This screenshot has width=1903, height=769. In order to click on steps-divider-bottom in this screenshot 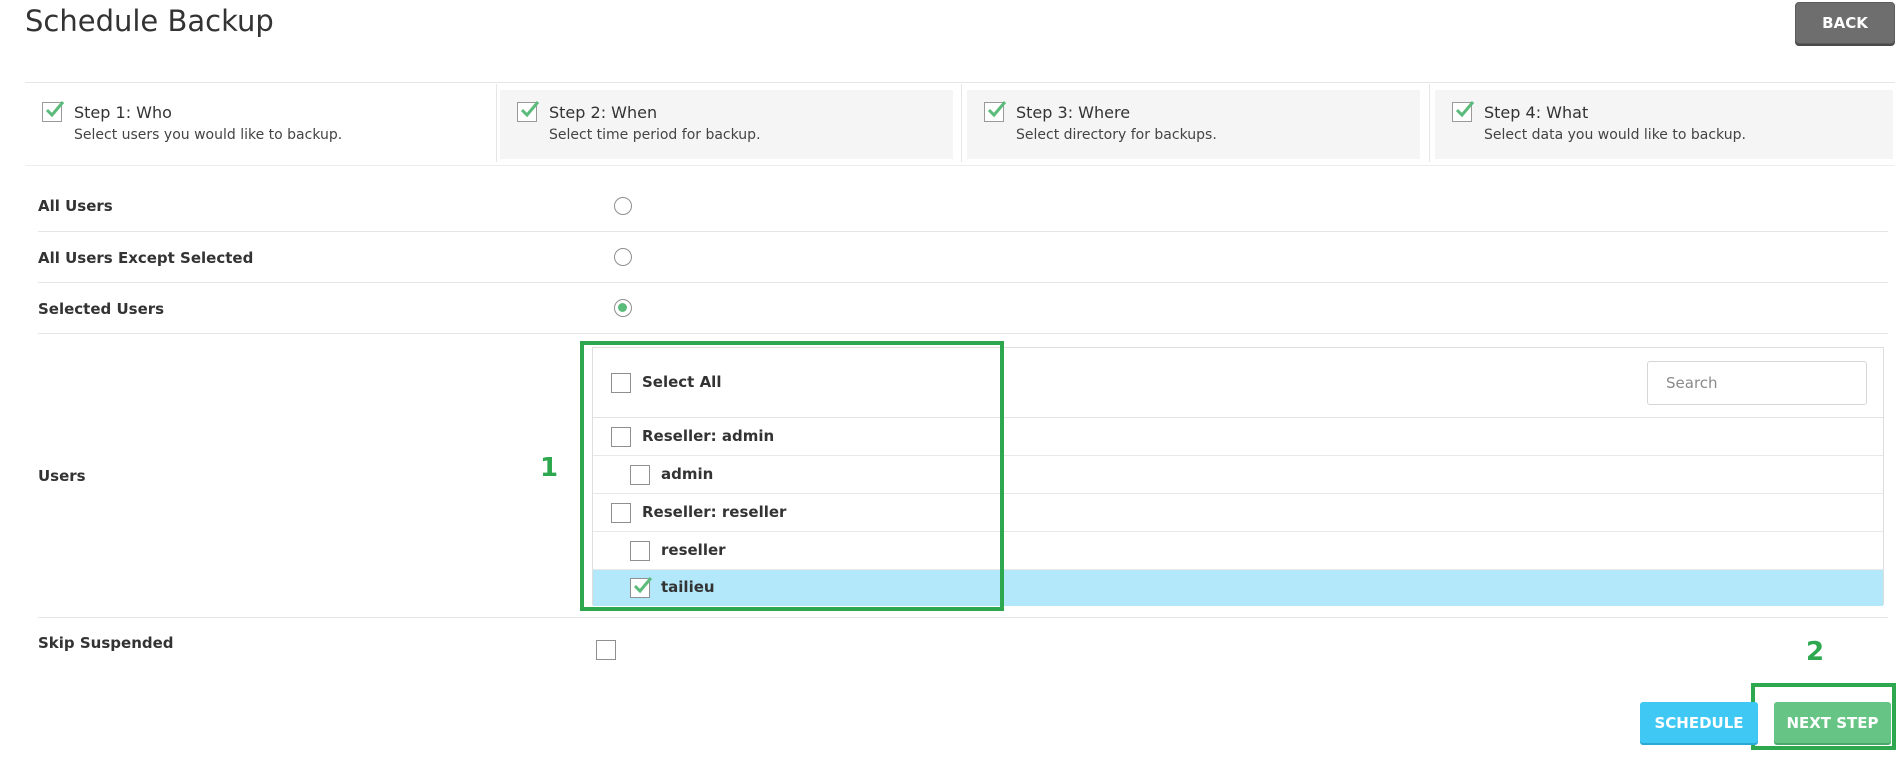, I will do `click(960, 165)`.